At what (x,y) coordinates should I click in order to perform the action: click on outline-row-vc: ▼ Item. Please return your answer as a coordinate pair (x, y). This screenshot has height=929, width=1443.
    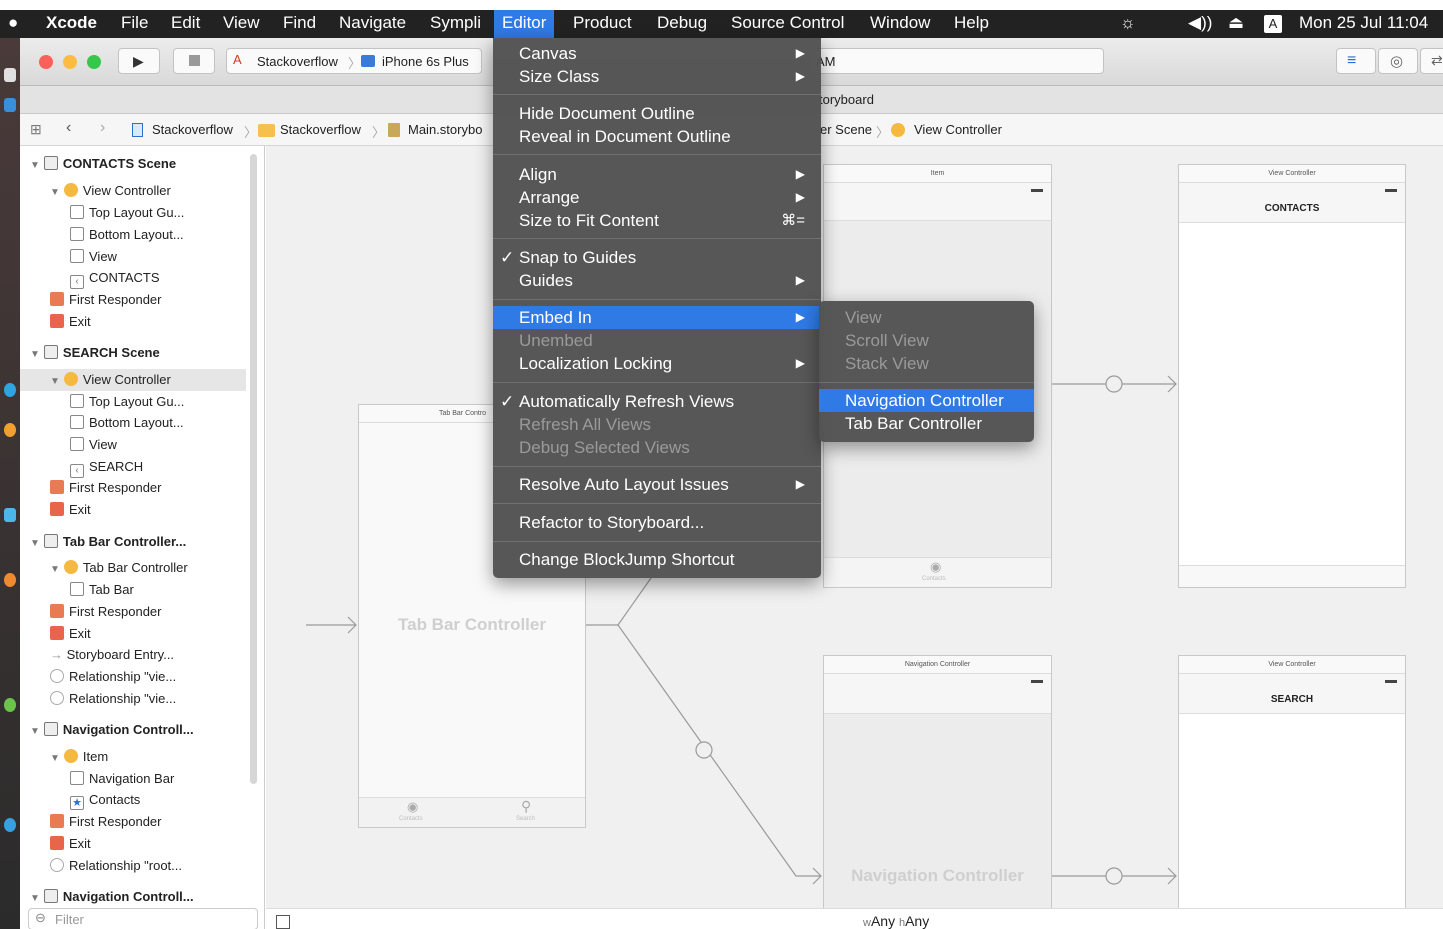
    Looking at the image, I should click on (79, 757).